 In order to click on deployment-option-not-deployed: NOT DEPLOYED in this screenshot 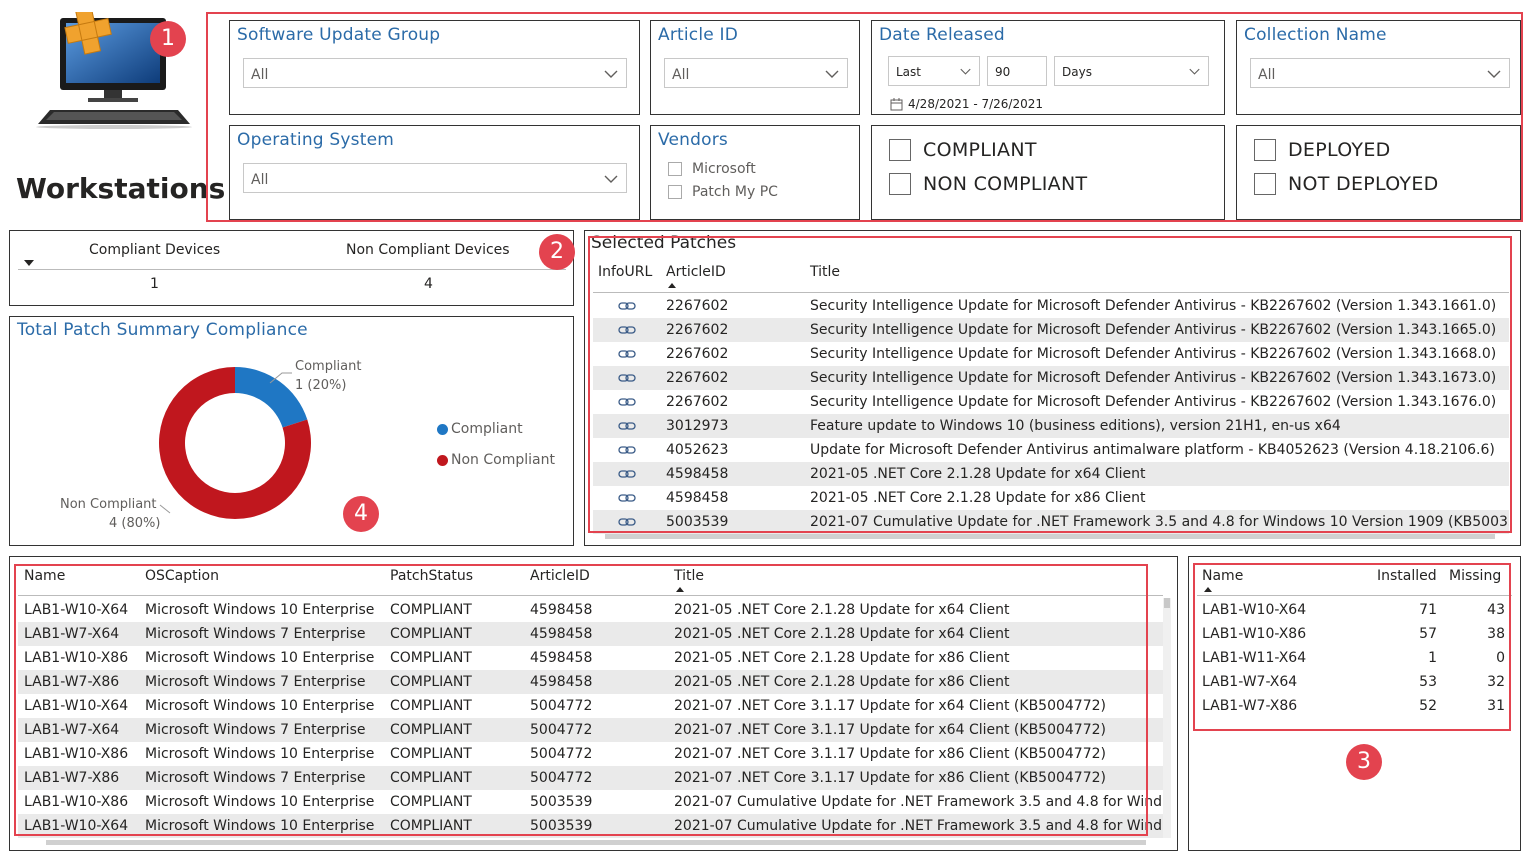, I will do `click(1346, 184)`.